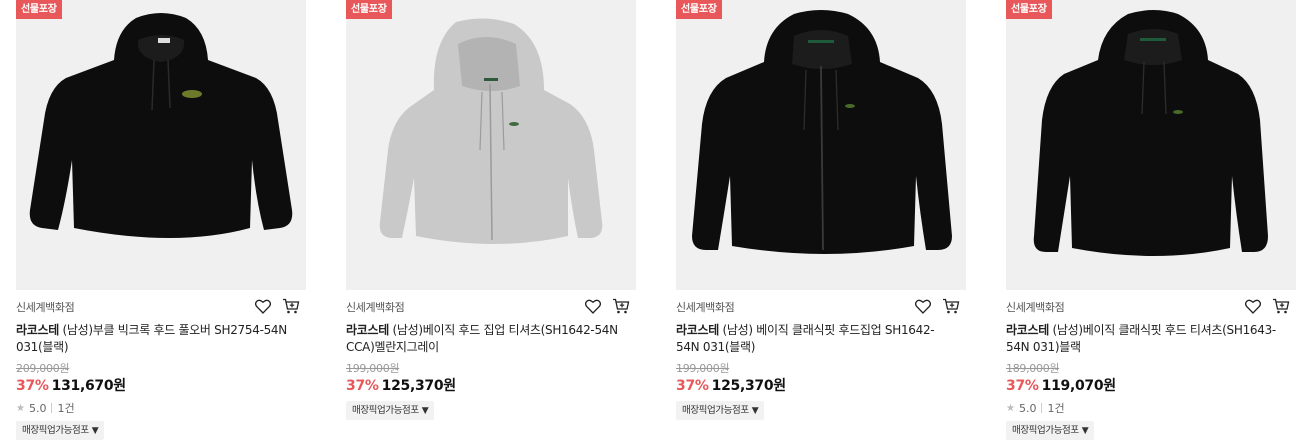 The height and width of the screenshot is (446, 1303). What do you see at coordinates (89, 386) in the screenshot?
I see `sale-price: 131,670원` at bounding box center [89, 386].